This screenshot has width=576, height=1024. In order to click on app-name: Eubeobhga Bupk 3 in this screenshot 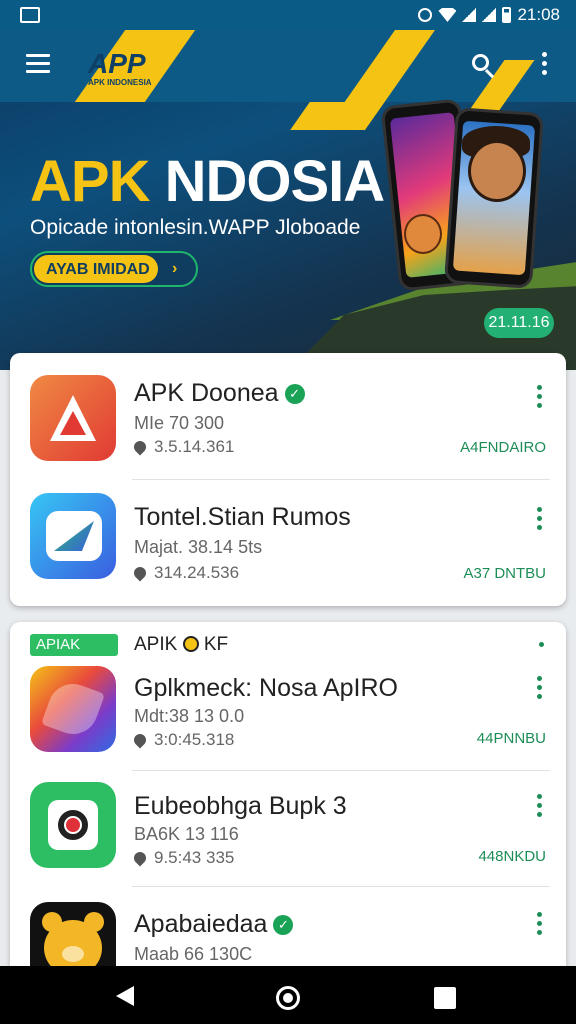, I will do `click(240, 806)`.